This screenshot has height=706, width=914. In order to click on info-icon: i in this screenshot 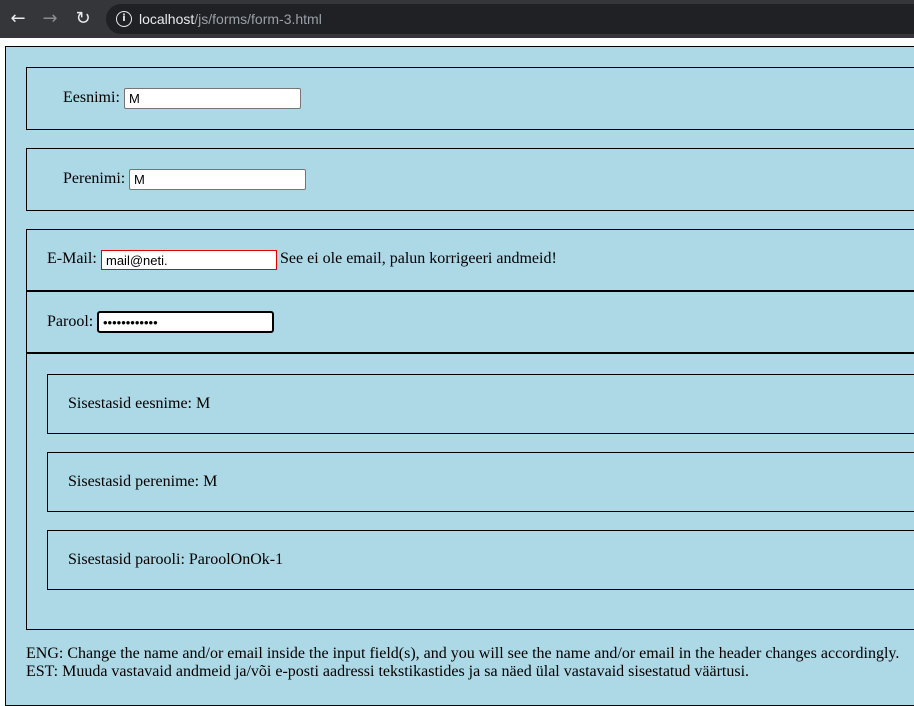, I will do `click(124, 19)`.